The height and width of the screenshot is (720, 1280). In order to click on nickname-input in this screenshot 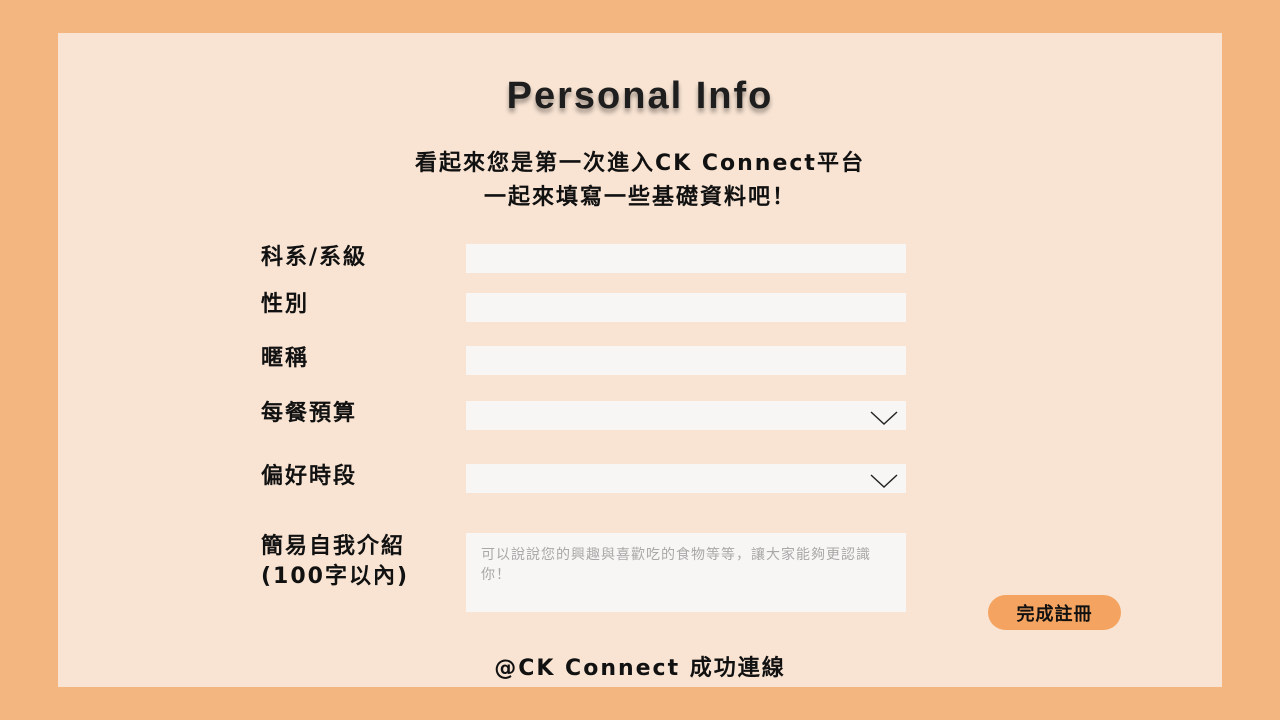, I will do `click(686, 360)`.